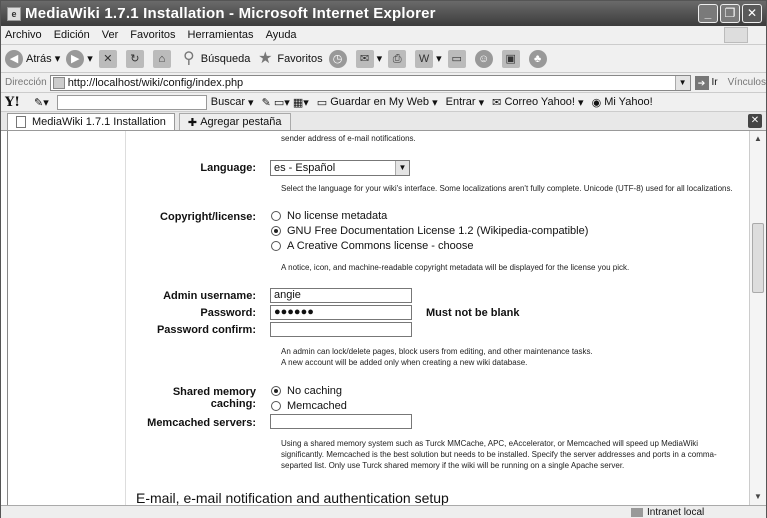 The width and height of the screenshot is (767, 518). I want to click on edit-icon: W, so click(424, 58).